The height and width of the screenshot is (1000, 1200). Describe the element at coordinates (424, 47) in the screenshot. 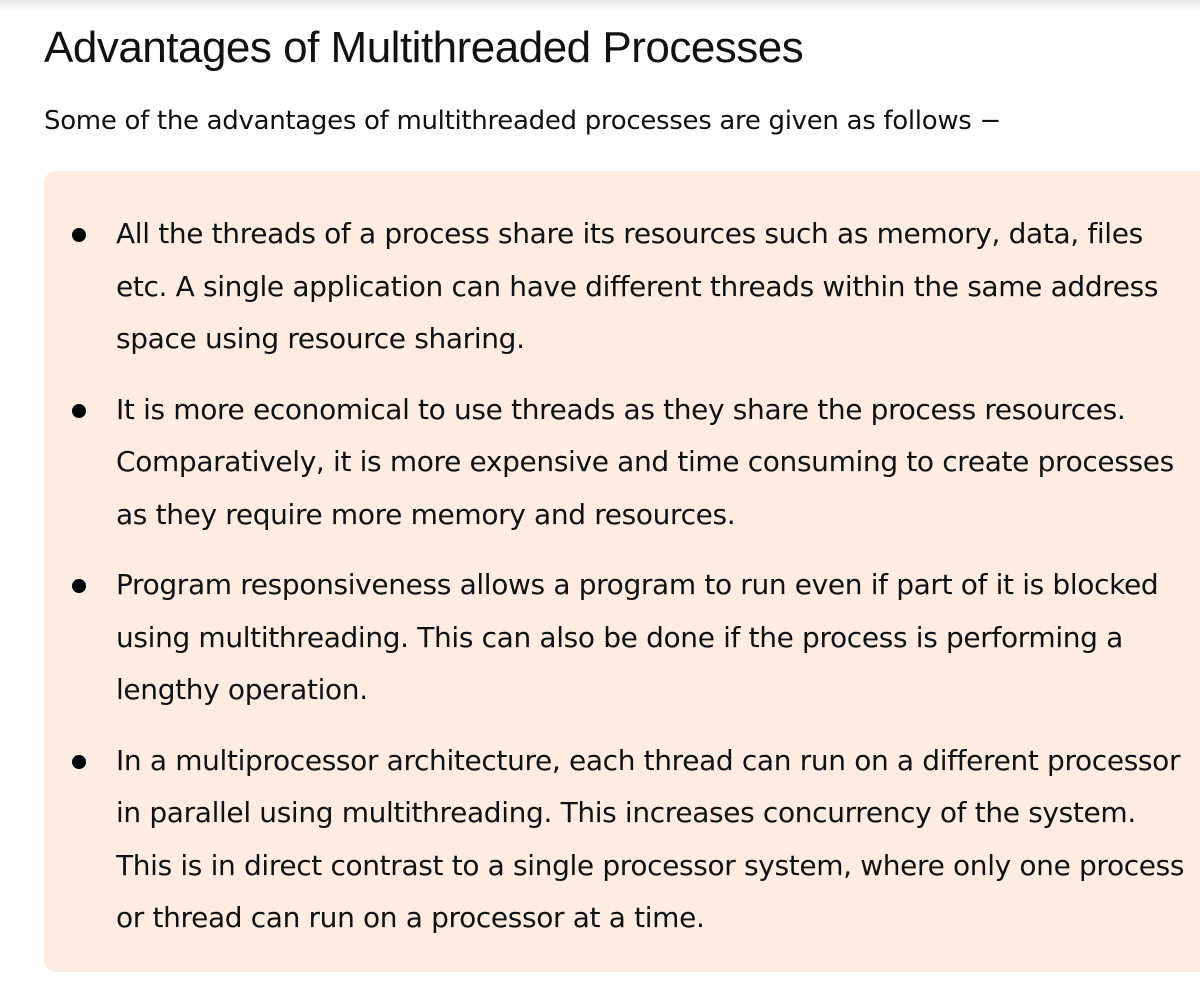

I see `page-title: Advantages of Multithreaded Processes` at that location.